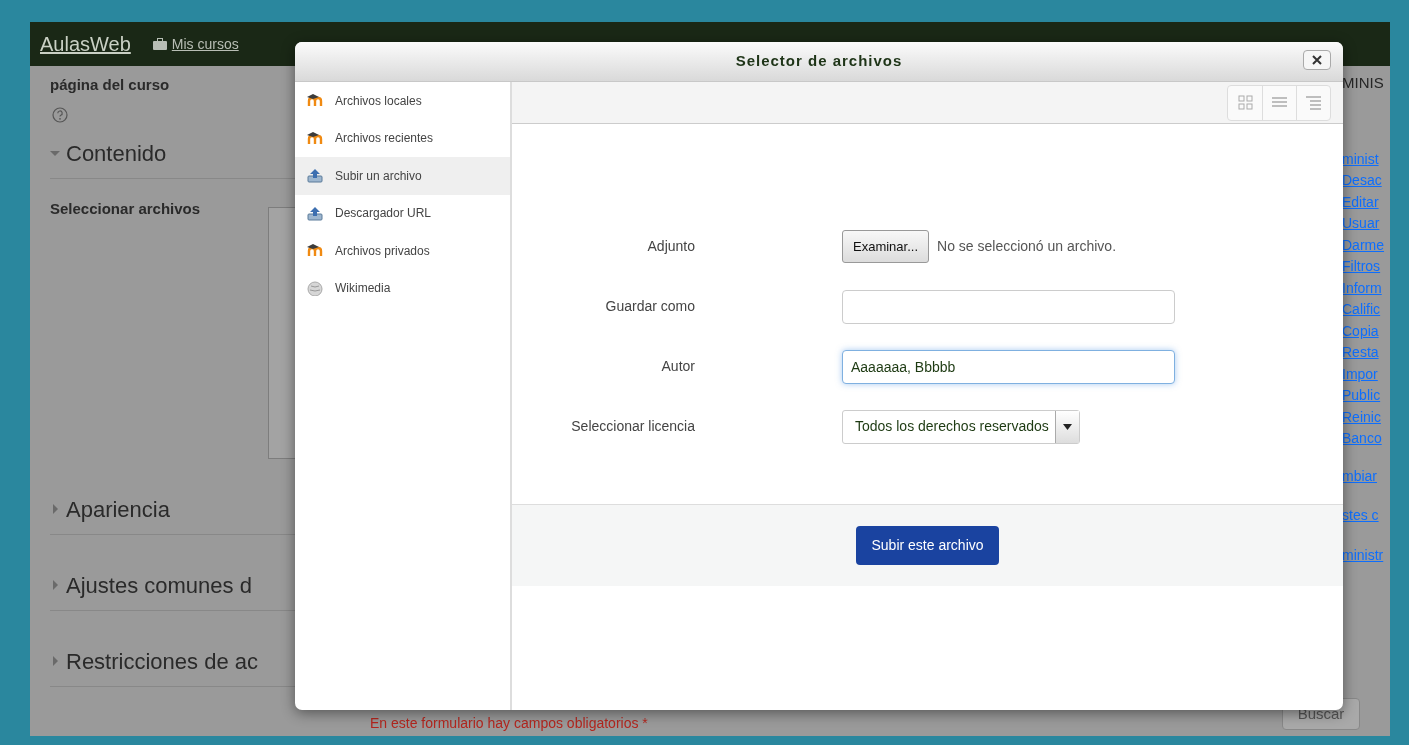 Image resolution: width=1409 pixels, height=745 pixels. I want to click on dropdown-arrow-icon, so click(1067, 426).